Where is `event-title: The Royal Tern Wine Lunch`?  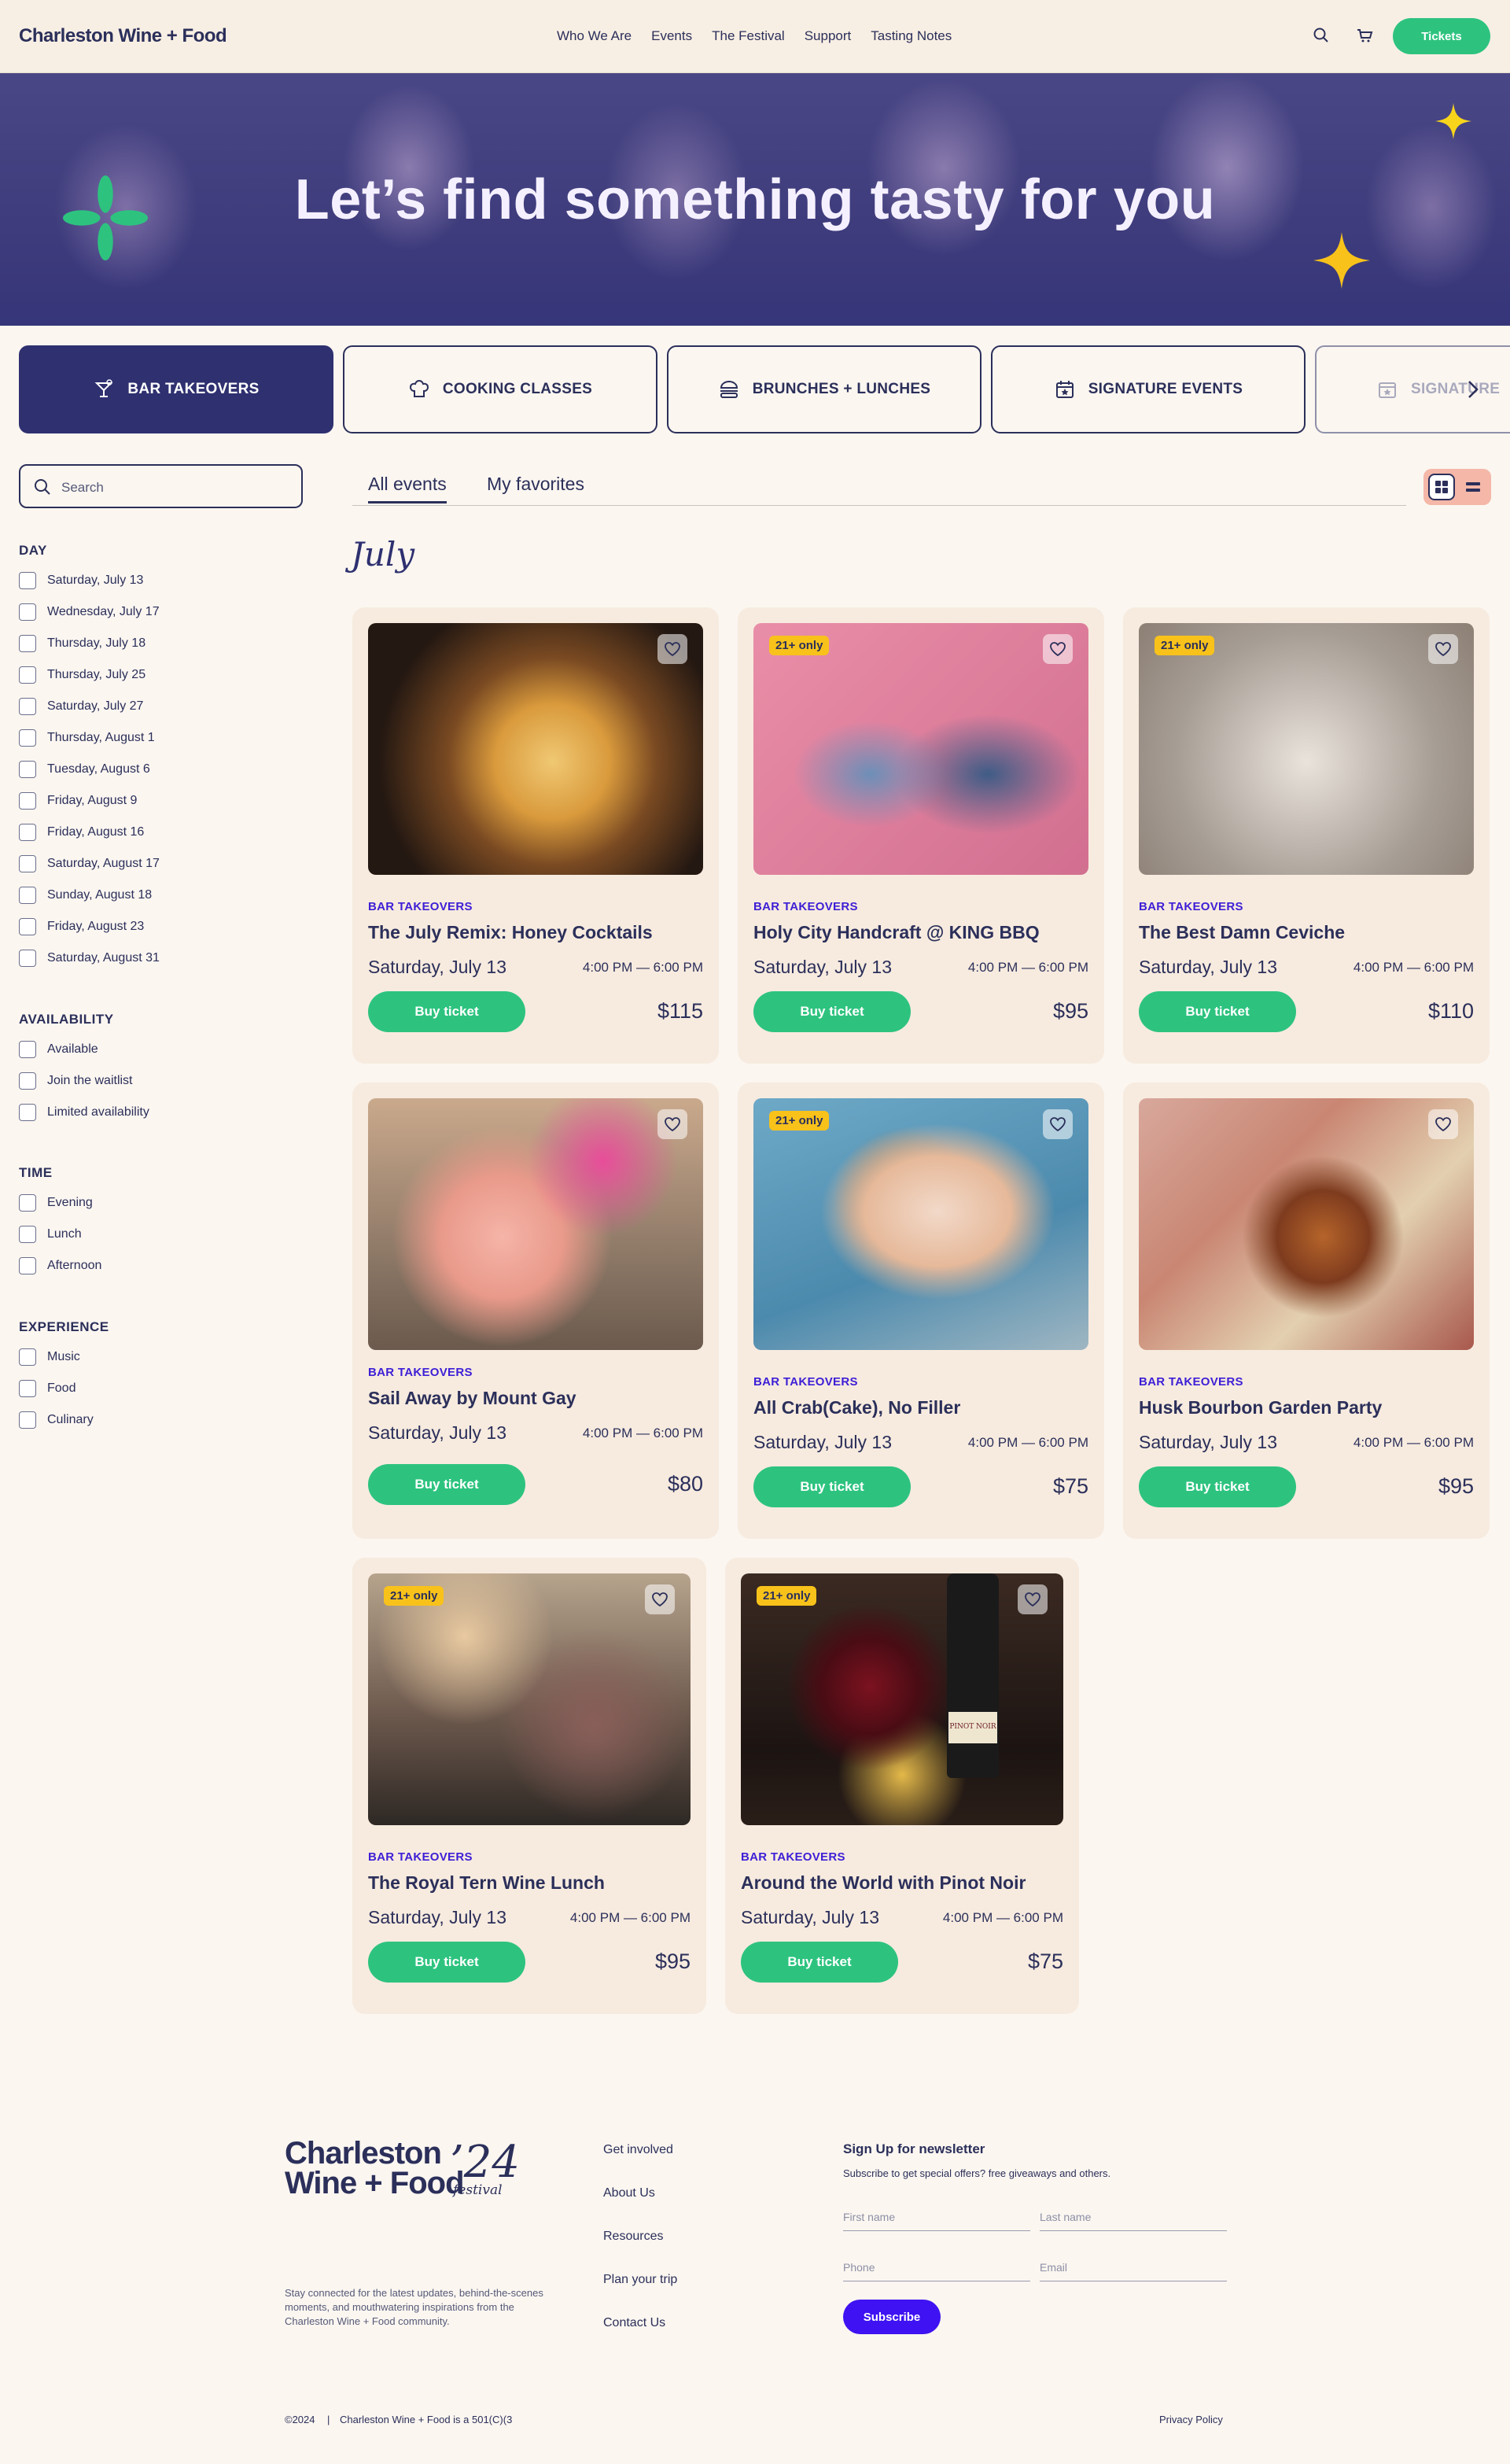
event-title: The Royal Tern Wine Lunch is located at coordinates (487, 1883).